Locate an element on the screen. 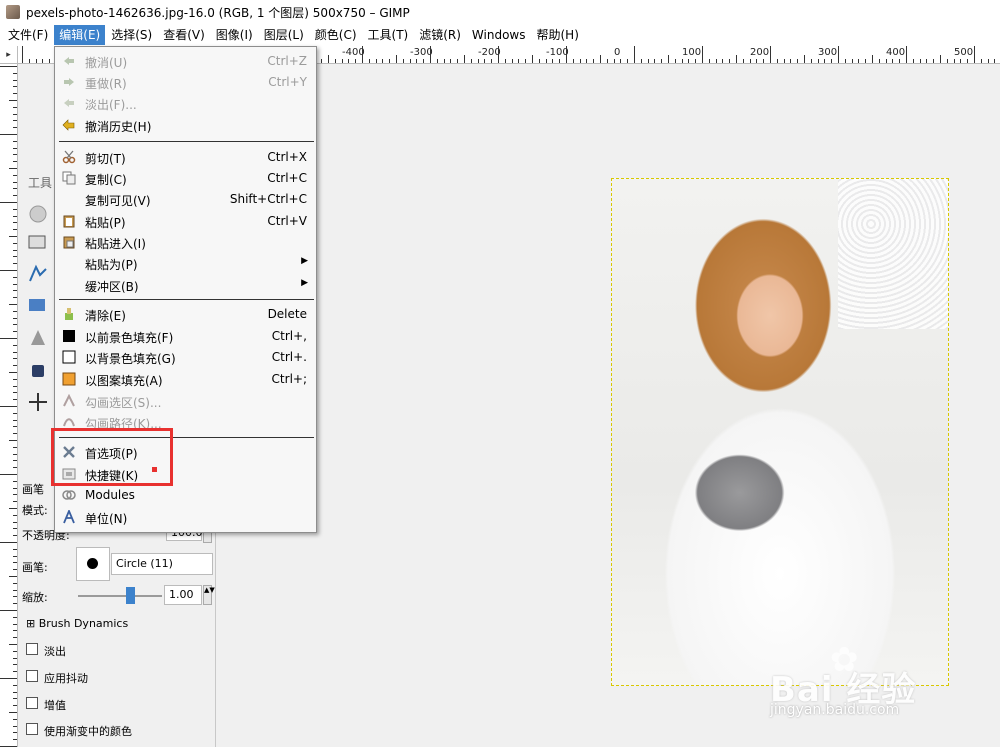 This screenshot has height=747, width=1000. scale-slider is located at coordinates (120, 595).